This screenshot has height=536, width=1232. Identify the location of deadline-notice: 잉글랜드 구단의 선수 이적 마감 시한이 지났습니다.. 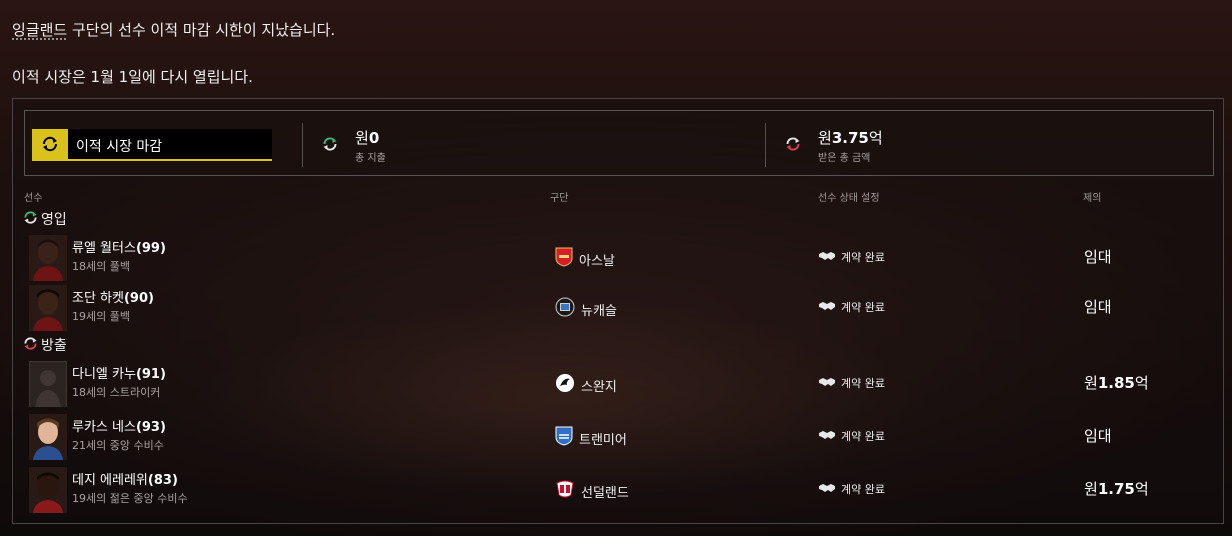
(173, 29).